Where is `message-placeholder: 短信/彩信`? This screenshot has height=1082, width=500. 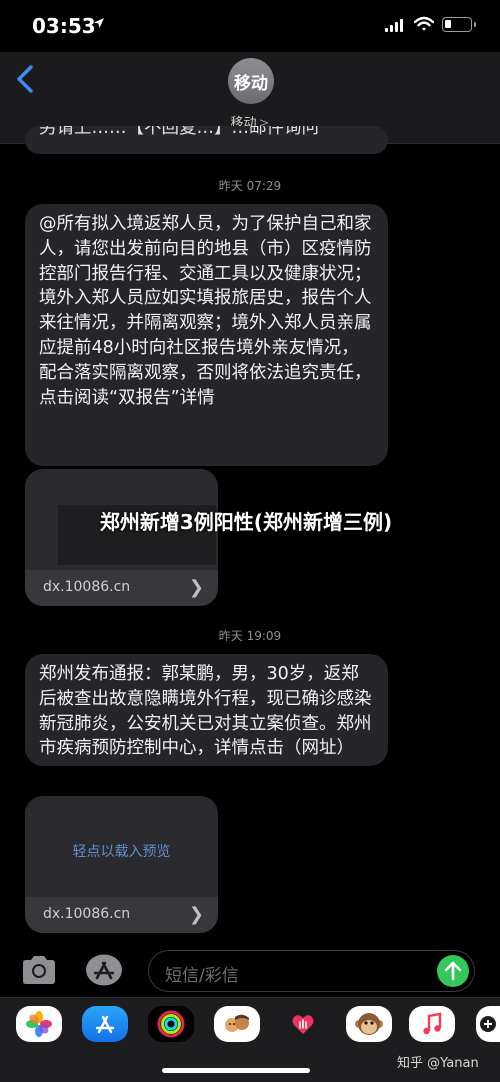 message-placeholder: 短信/彩信 is located at coordinates (202, 976).